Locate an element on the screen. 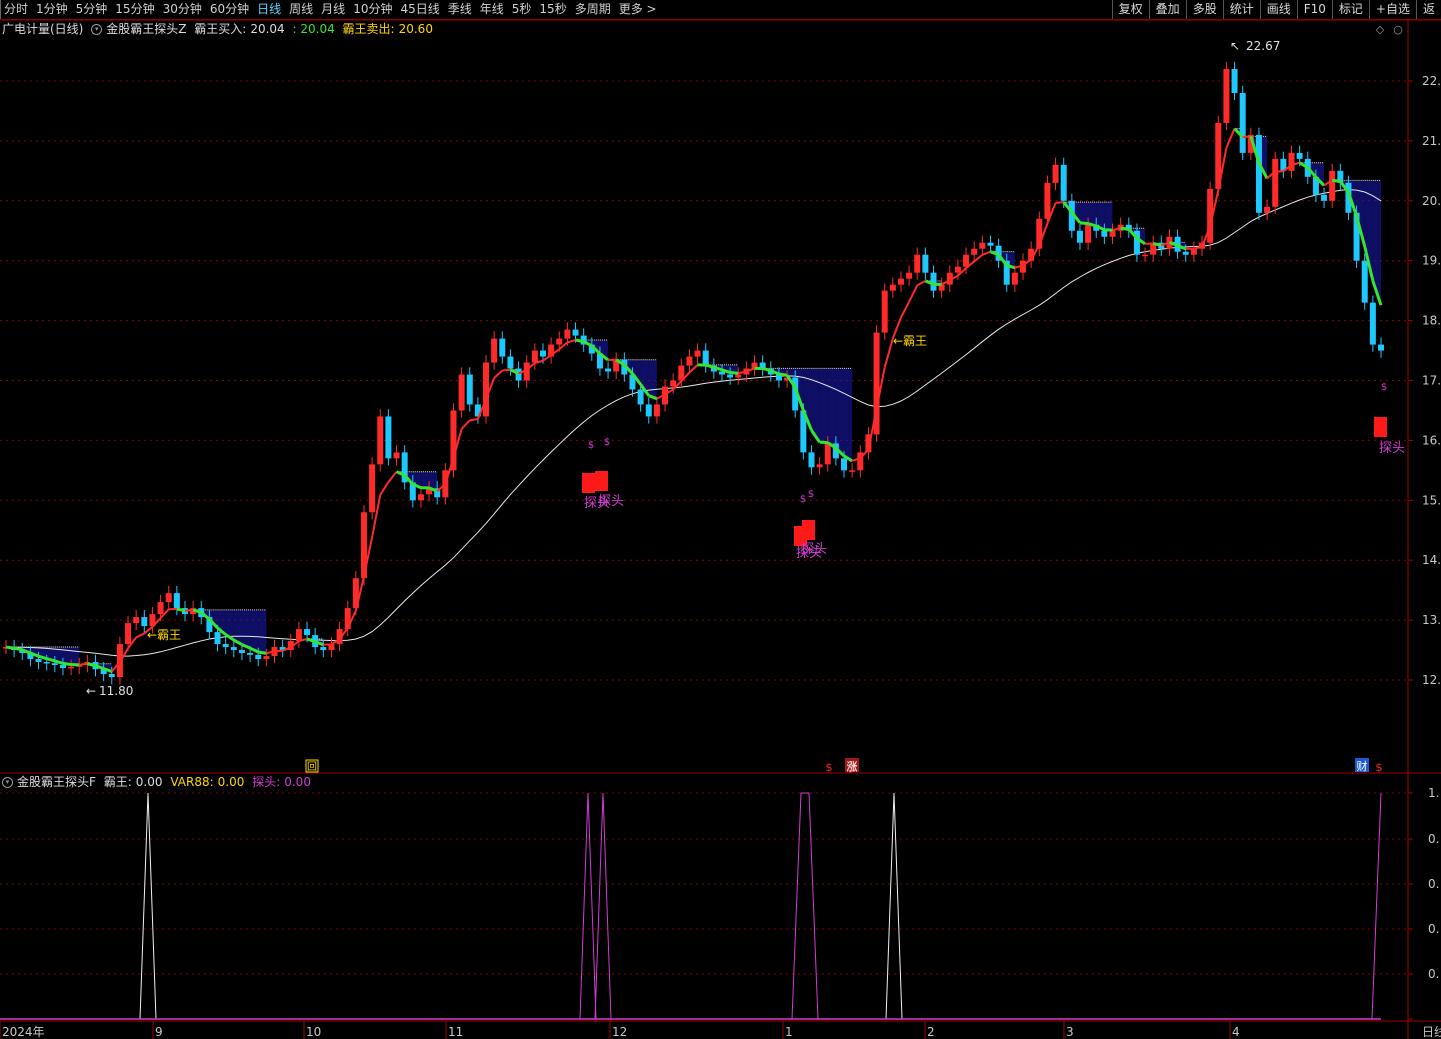  time-axis-label: 2 is located at coordinates (931, 1032).